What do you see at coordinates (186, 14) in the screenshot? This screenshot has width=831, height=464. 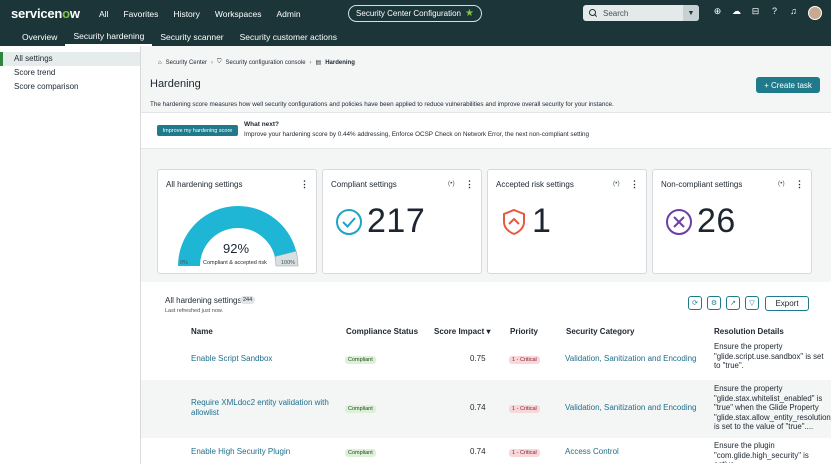 I see `nav-history: History` at bounding box center [186, 14].